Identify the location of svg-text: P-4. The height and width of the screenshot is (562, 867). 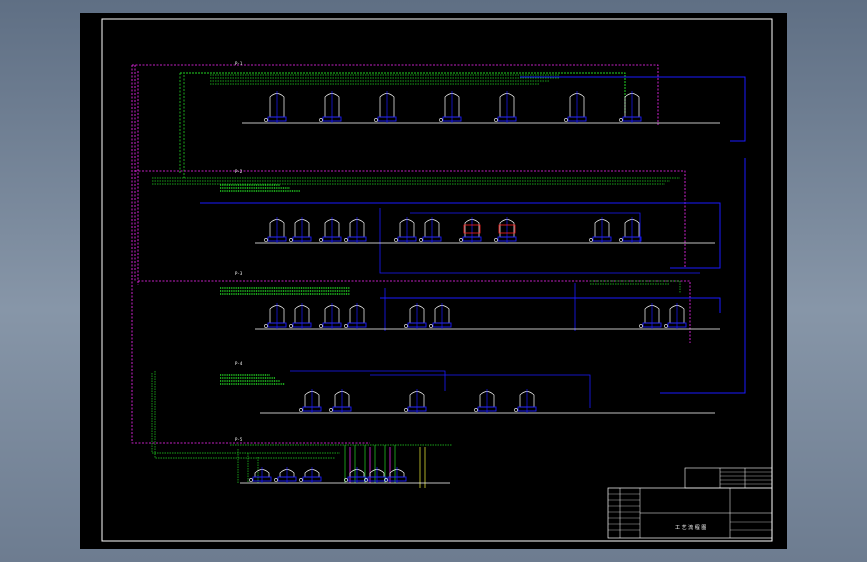
(239, 363).